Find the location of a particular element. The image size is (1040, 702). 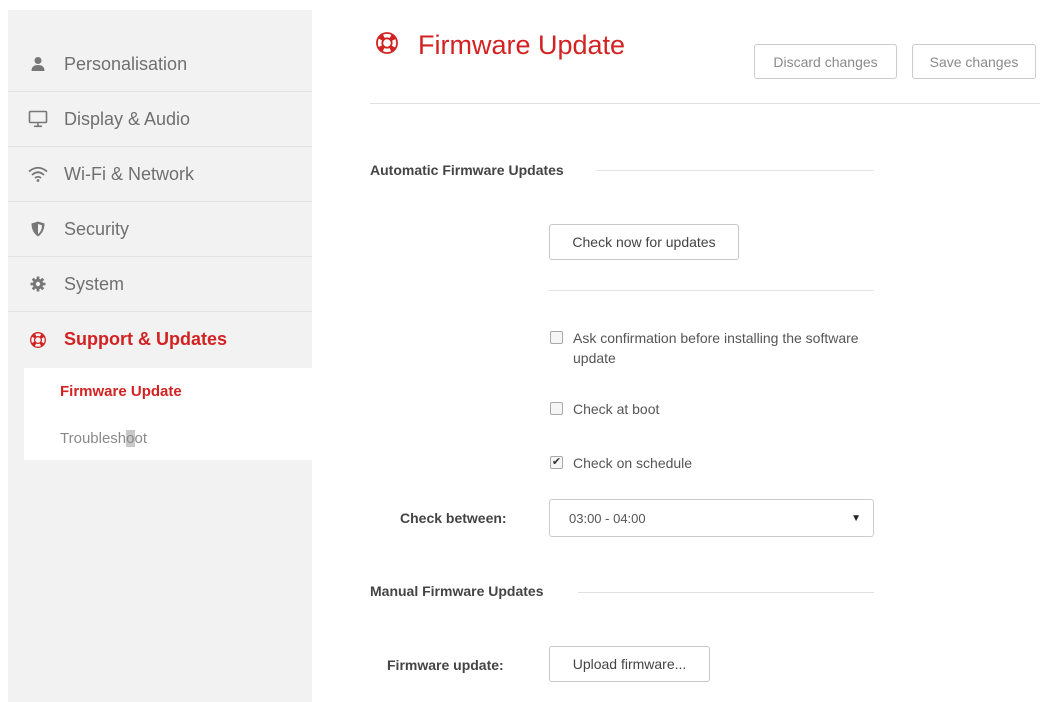

sidebar-item-personalisation: Personalisation is located at coordinates (160, 64).